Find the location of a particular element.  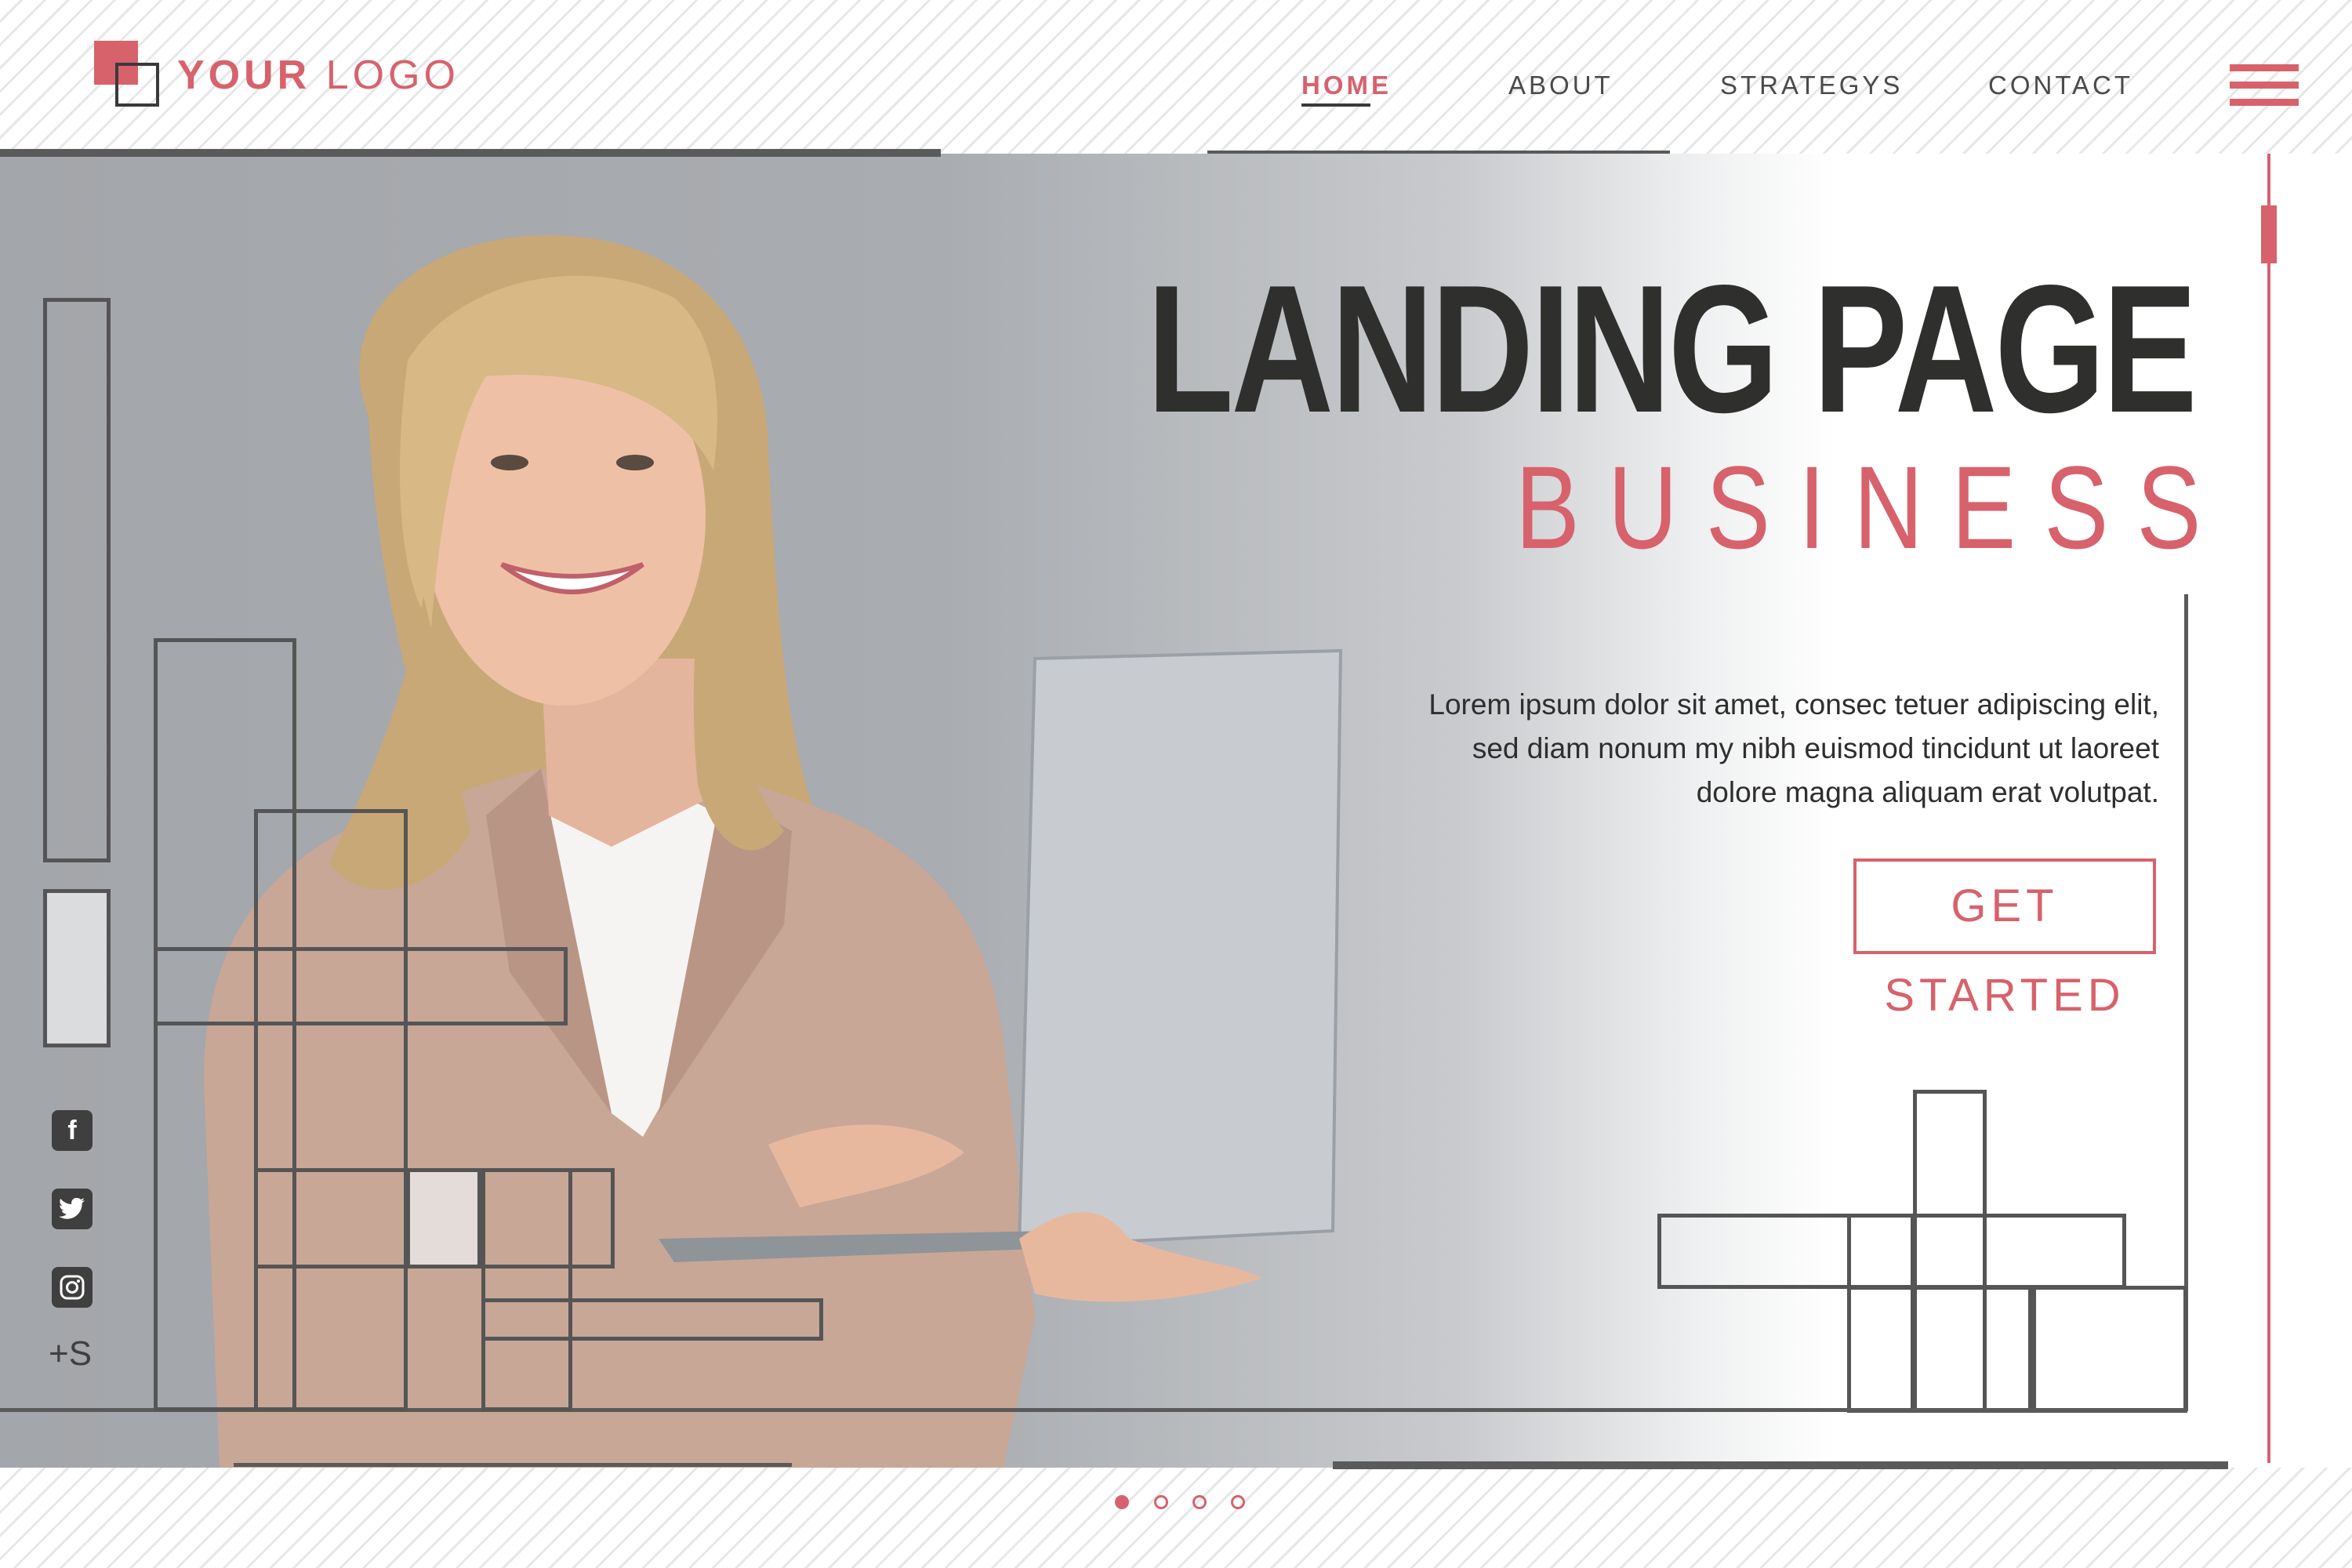

logo-text-bold: YOUR is located at coordinates (244, 75).